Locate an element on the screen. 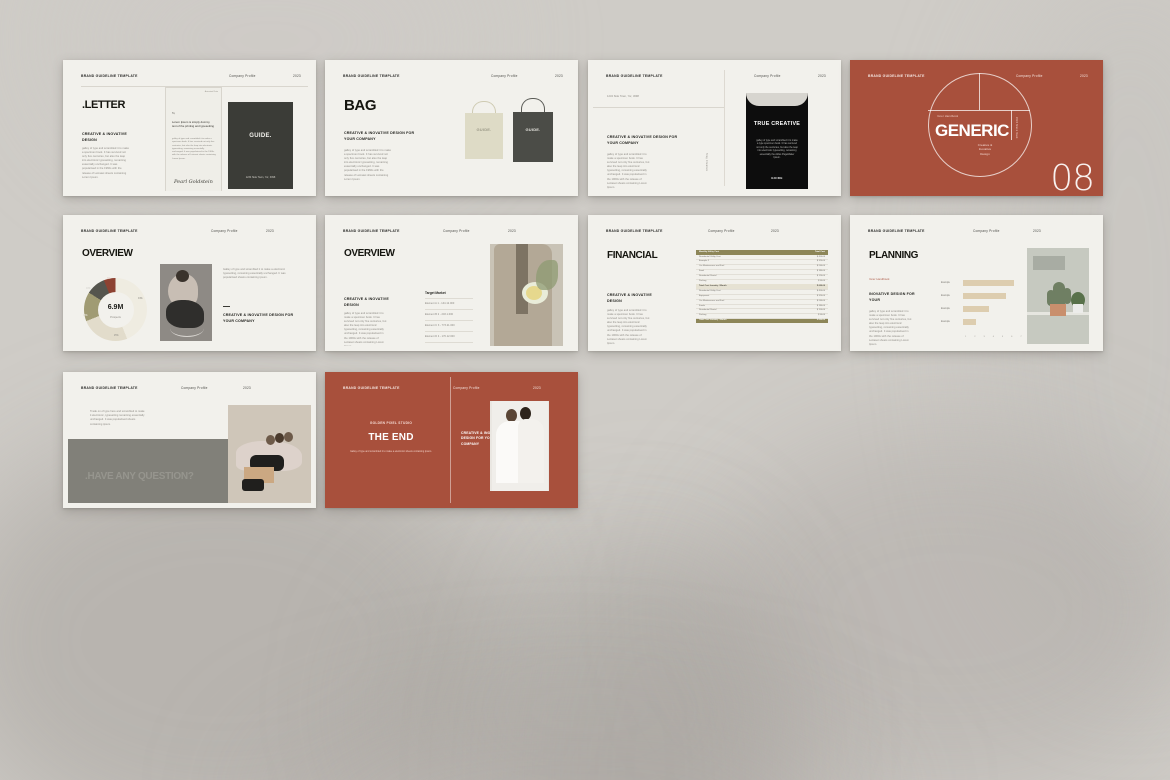  planning-bar-chart: Example Example Example Example 1 2 3 4 5 6 7 is located at coordinates (982, 313).